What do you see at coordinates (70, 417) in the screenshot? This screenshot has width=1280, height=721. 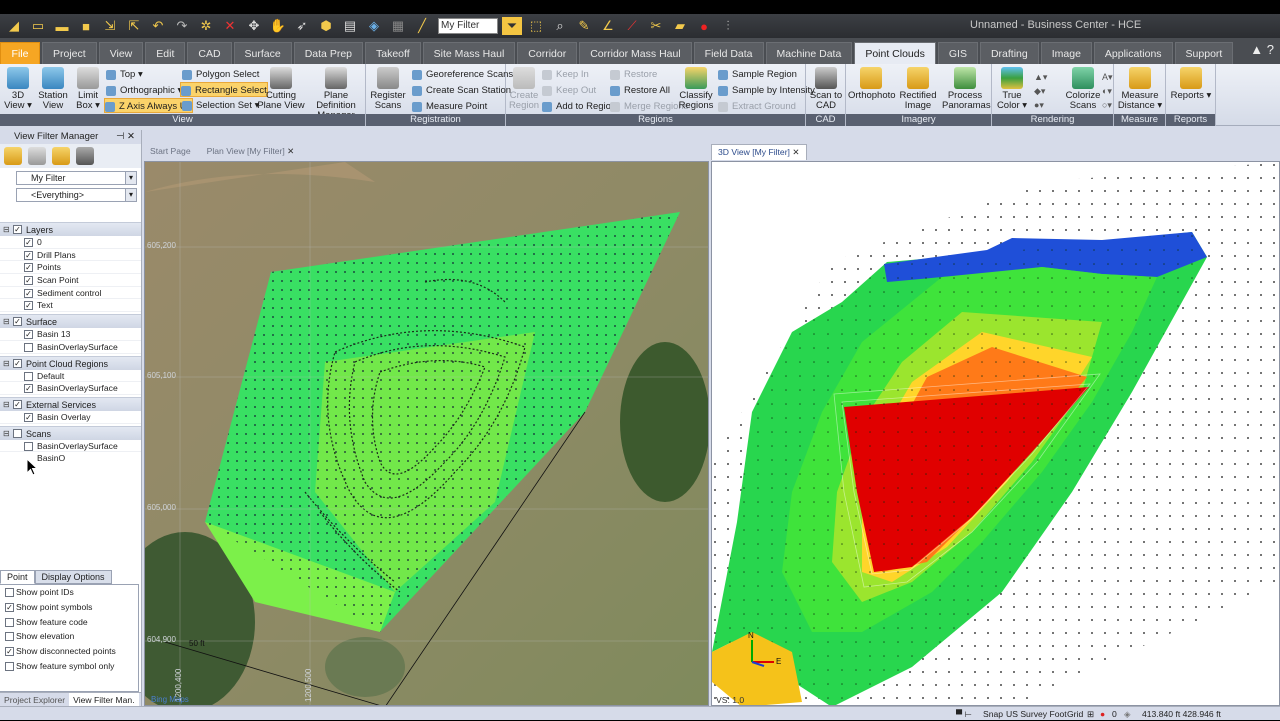 I see `tree-item-basin-overlay: ✓ Basin Overlay` at bounding box center [70, 417].